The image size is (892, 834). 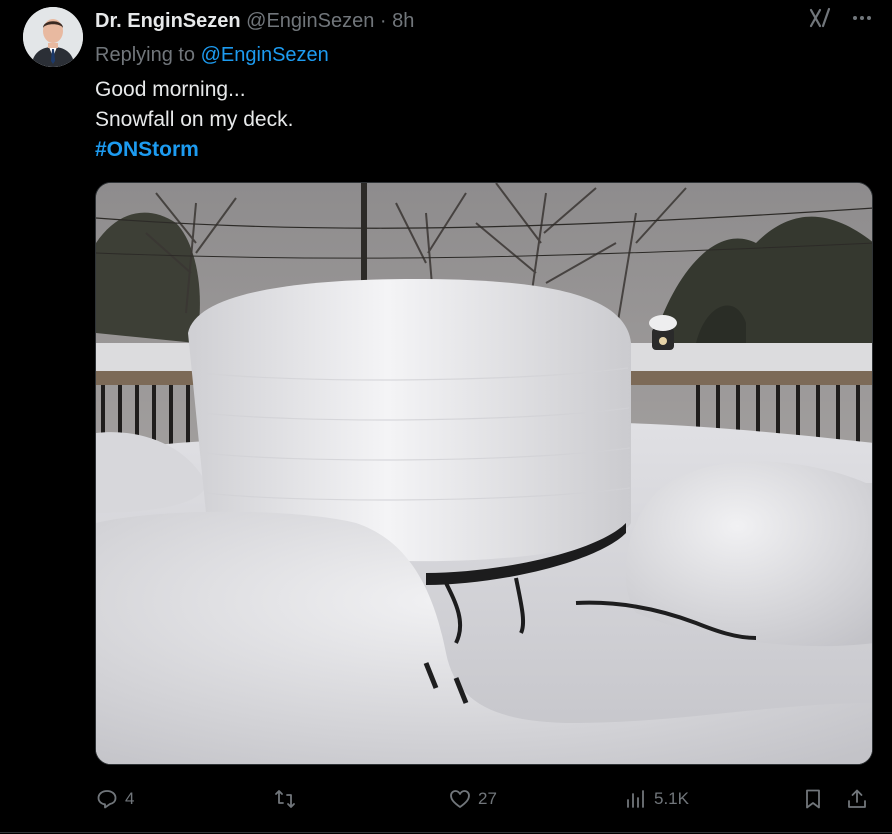 I want to click on share-button, so click(x=857, y=799).